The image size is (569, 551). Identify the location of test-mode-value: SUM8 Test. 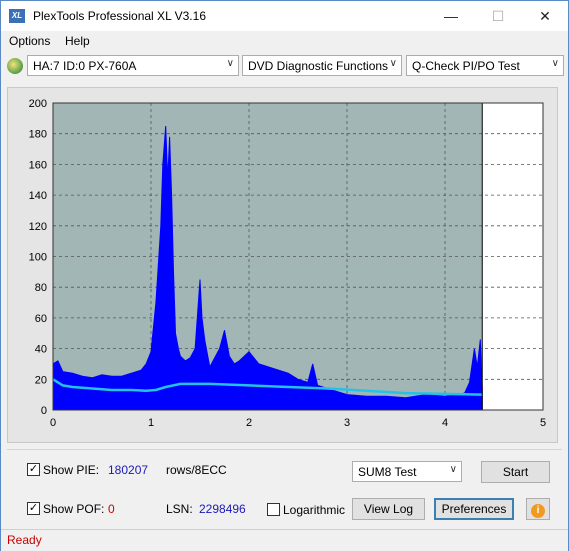
(387, 472).